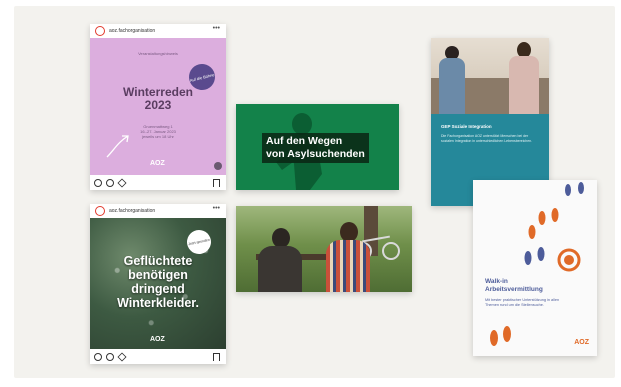 This screenshot has height=387, width=621. Describe the element at coordinates (537, 264) in the screenshot. I see `footprint-icon` at that location.